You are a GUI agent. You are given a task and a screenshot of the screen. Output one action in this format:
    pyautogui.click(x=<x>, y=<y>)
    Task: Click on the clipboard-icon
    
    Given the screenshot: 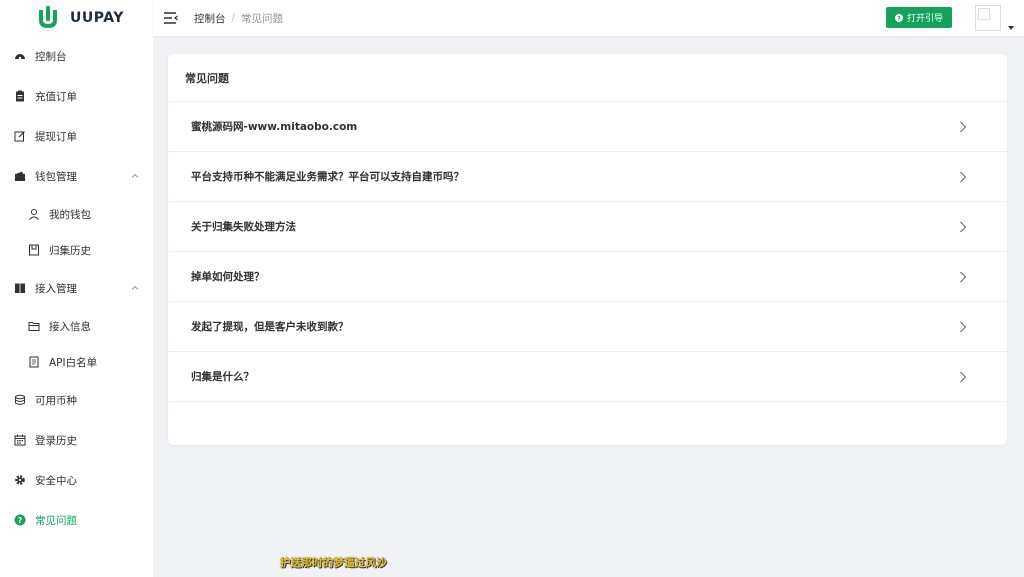 What is the action you would take?
    pyautogui.click(x=20, y=96)
    